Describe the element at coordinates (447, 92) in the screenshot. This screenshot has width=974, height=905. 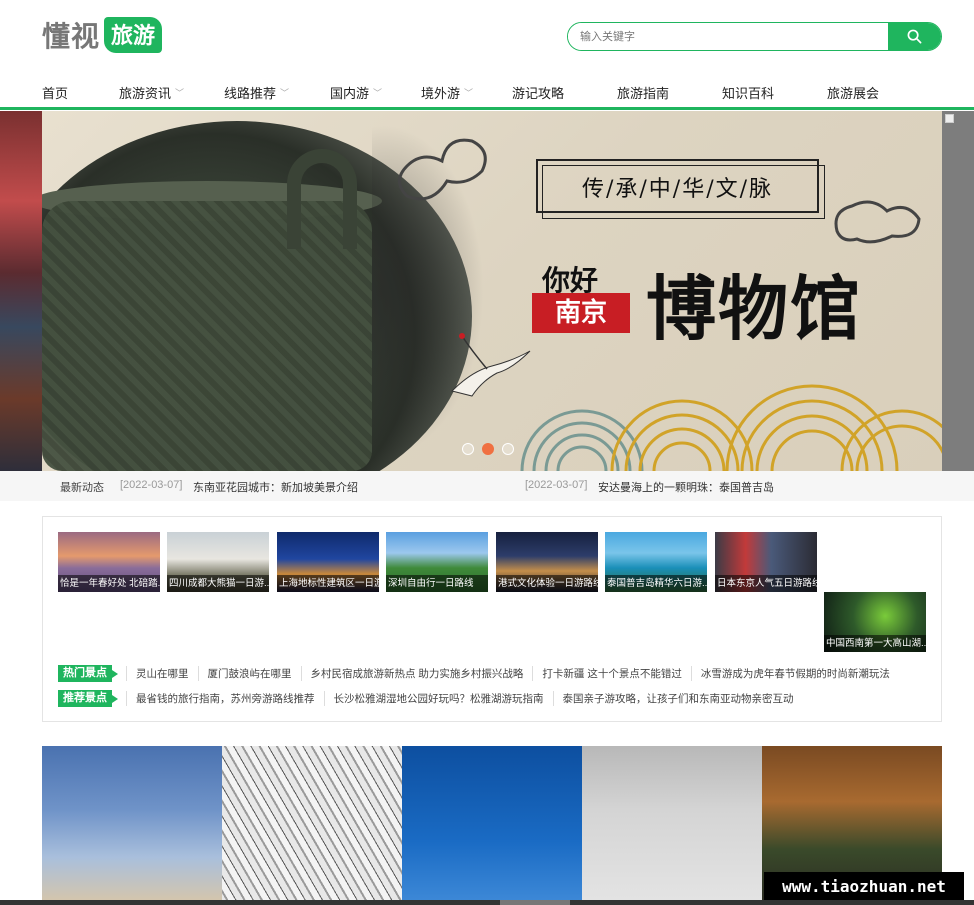
I see `nav-item-abroad: 境外游 ﹀` at that location.